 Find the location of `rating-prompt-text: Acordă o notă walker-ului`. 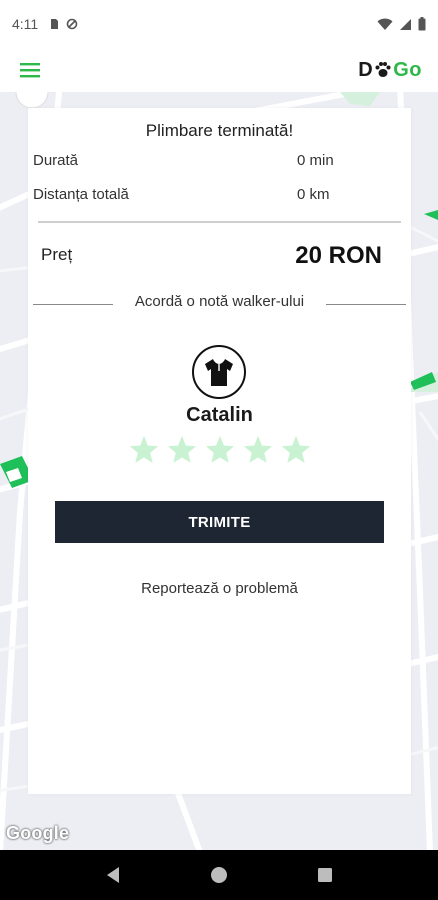

rating-prompt-text: Acordă o notă walker-ului is located at coordinates (219, 301).